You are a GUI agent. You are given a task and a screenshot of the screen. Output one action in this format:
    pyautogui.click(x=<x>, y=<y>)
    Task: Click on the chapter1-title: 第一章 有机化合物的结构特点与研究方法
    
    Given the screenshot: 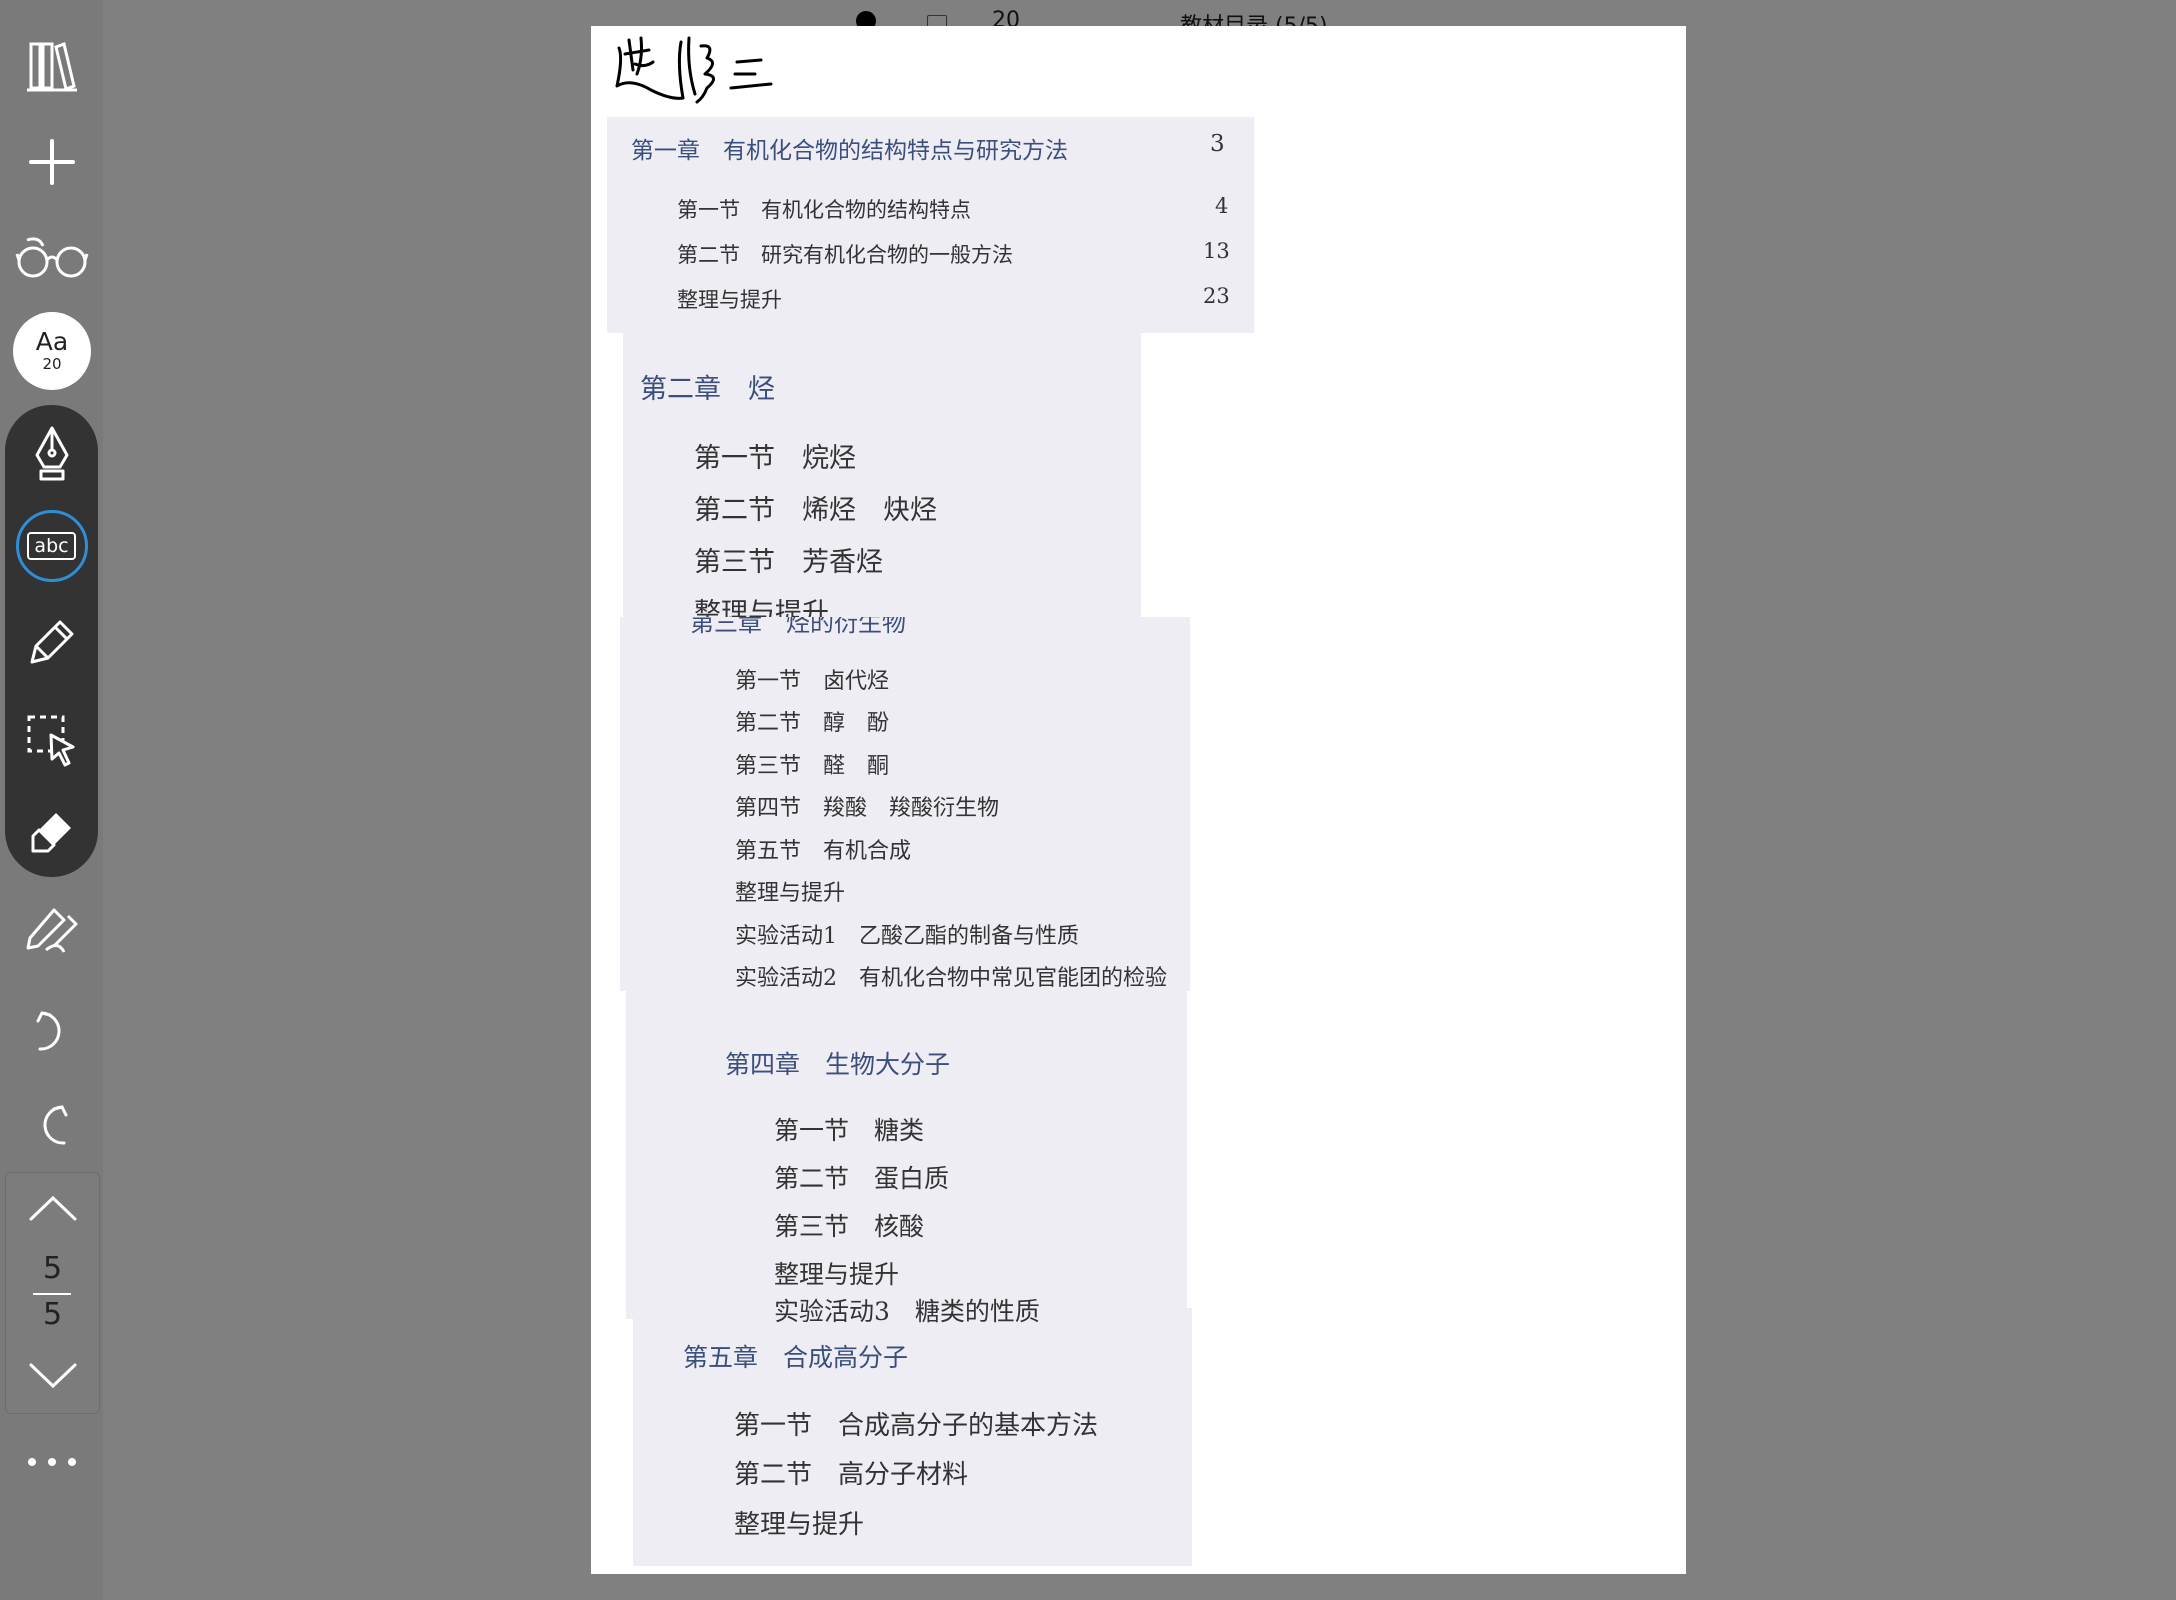 What is the action you would take?
    pyautogui.click(x=849, y=148)
    